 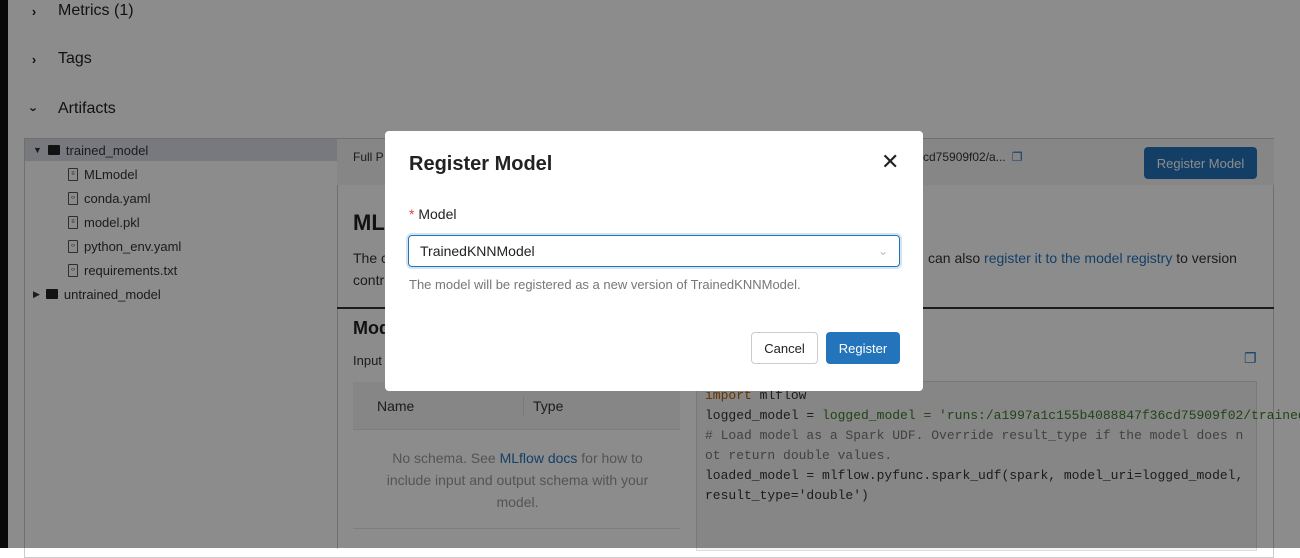 What do you see at coordinates (433, 214) in the screenshot?
I see `model-field-label: * Model` at bounding box center [433, 214].